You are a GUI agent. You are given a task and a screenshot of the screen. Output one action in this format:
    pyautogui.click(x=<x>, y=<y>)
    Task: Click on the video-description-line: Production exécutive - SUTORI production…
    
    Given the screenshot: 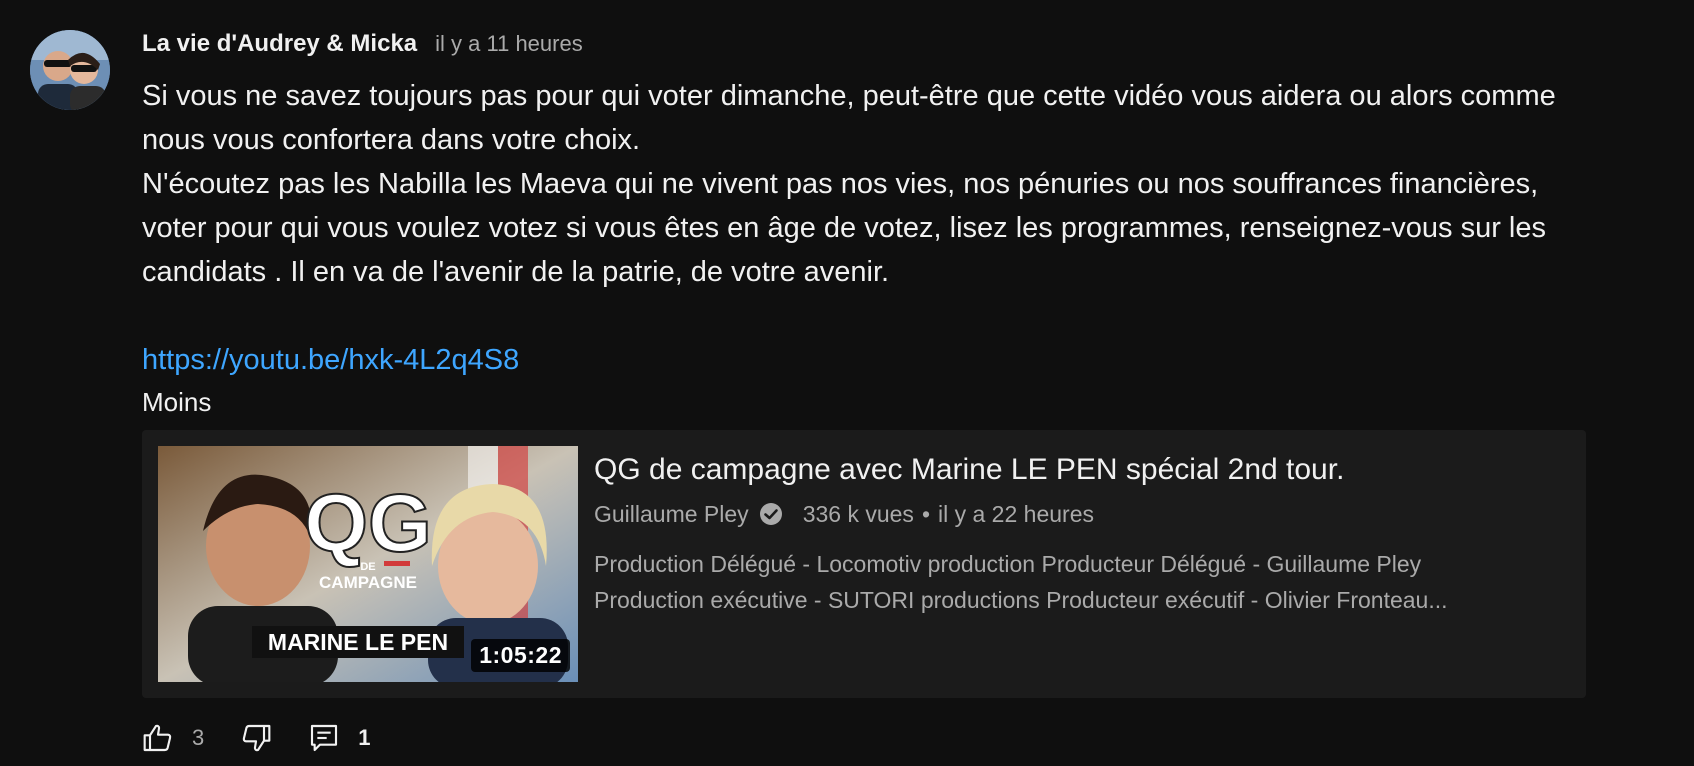 What is the action you would take?
    pyautogui.click(x=1021, y=600)
    